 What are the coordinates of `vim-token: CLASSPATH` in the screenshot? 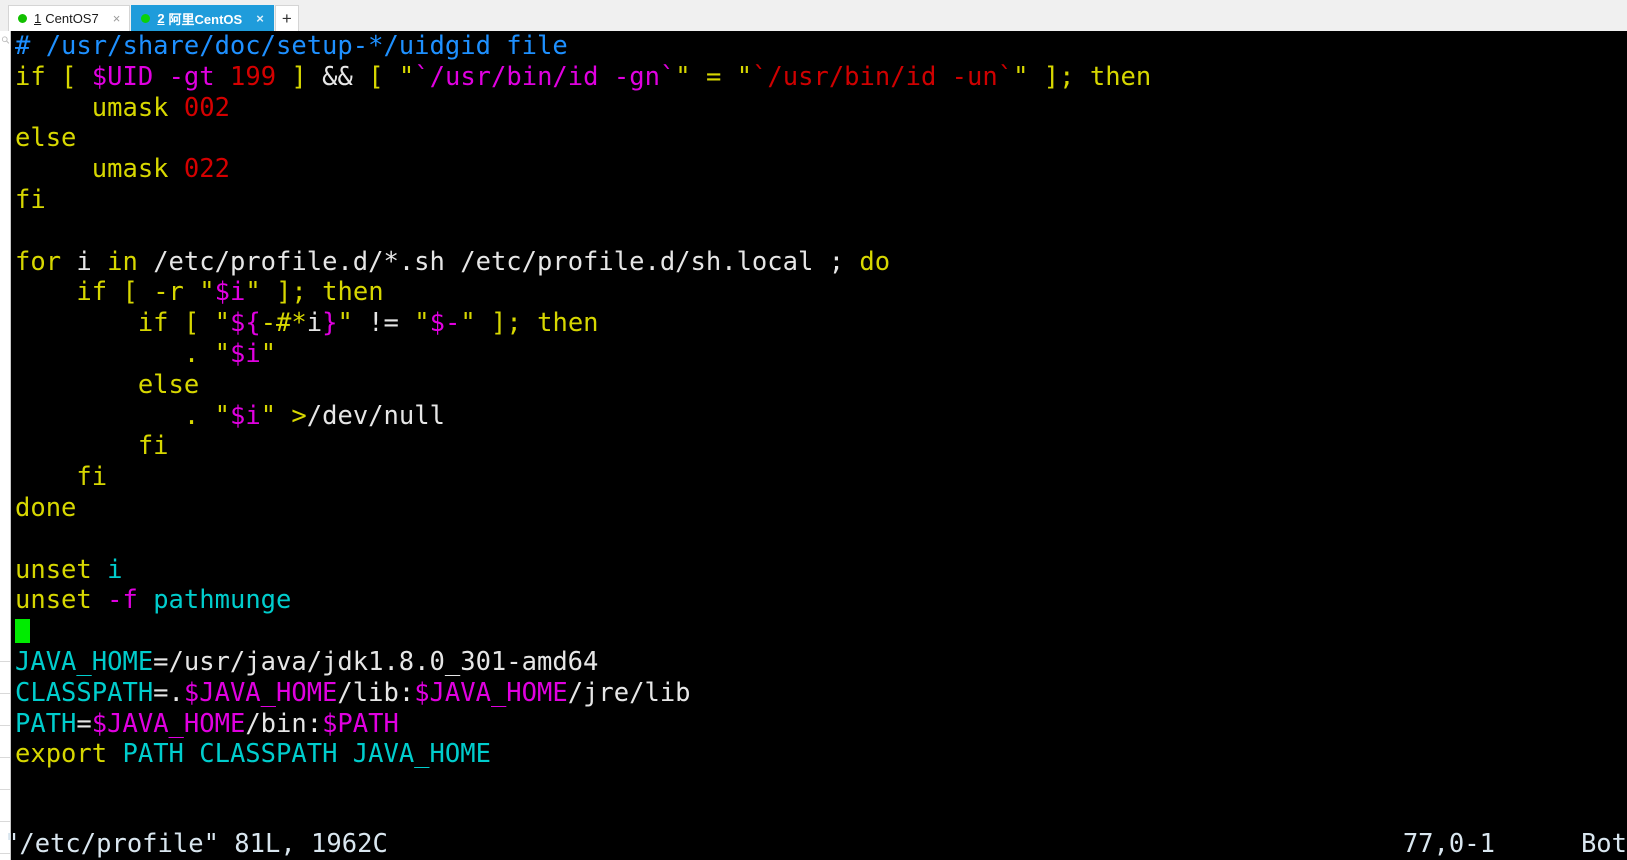 It's located at (84, 692).